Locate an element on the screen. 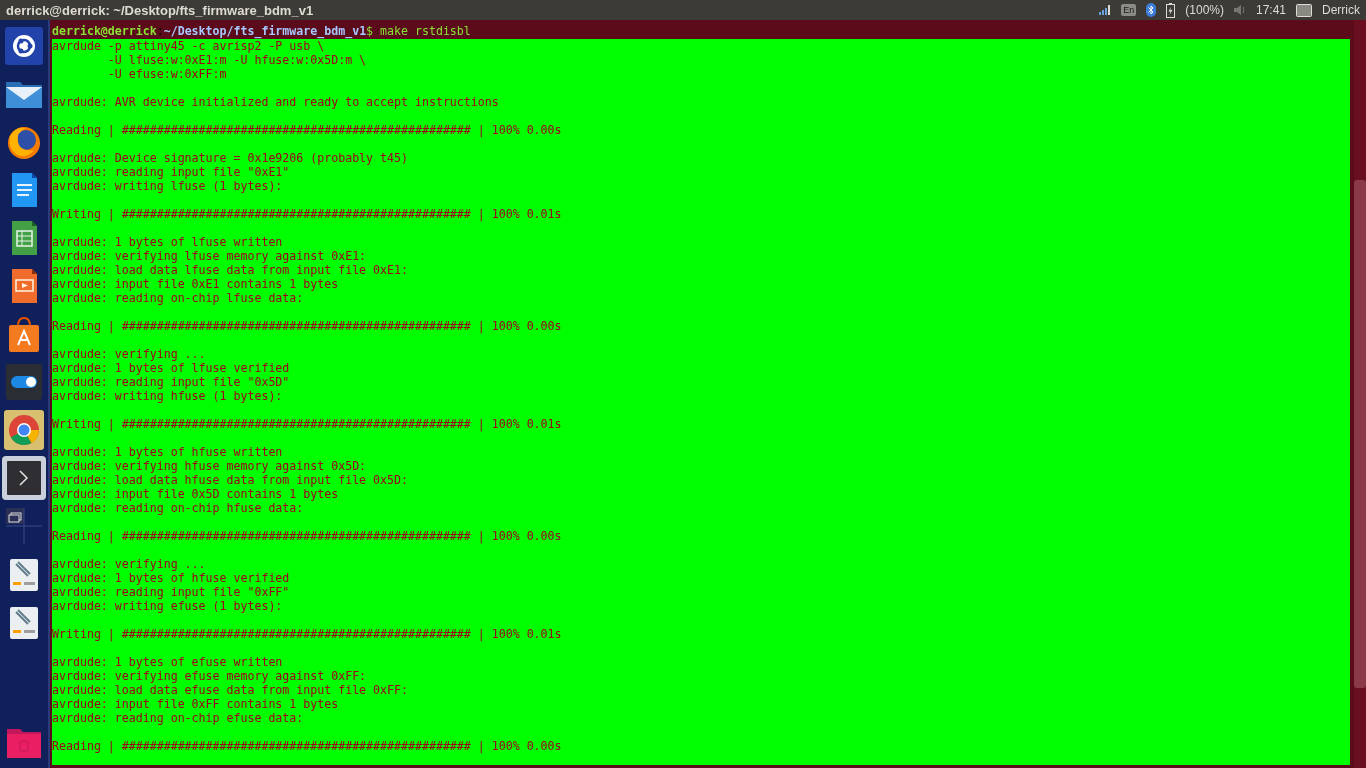 The height and width of the screenshot is (768, 1366). output-line: avrdude: reading input file "0x5D" is located at coordinates (171, 382).